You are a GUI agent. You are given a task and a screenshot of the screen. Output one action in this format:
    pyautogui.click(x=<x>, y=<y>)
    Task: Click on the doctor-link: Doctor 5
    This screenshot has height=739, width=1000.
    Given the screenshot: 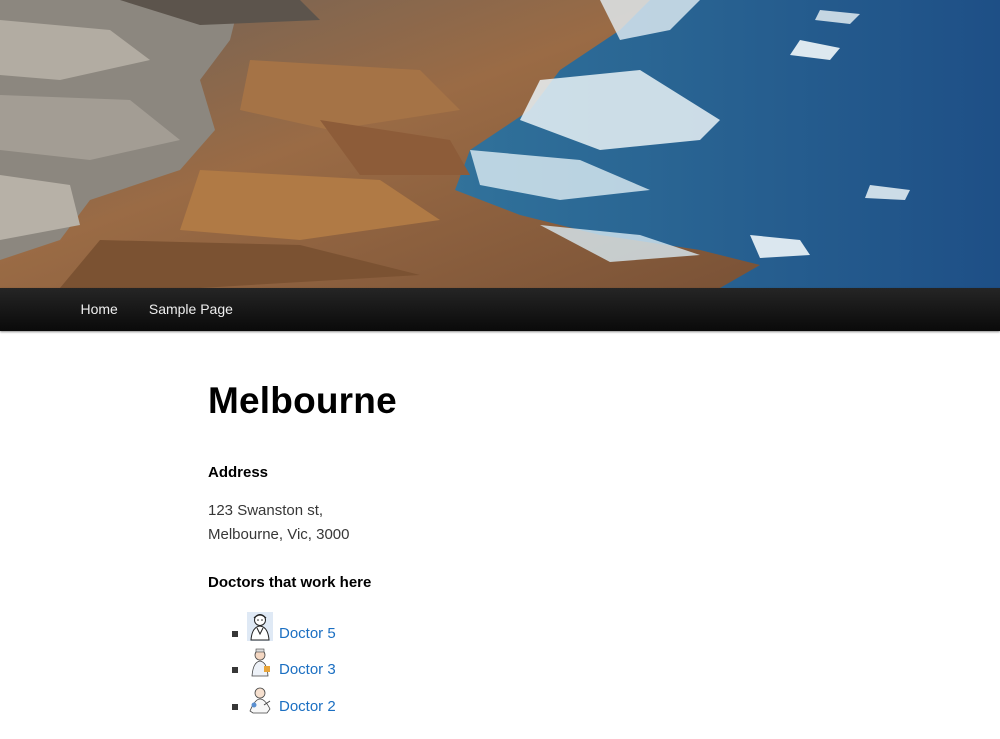 What is the action you would take?
    pyautogui.click(x=307, y=634)
    